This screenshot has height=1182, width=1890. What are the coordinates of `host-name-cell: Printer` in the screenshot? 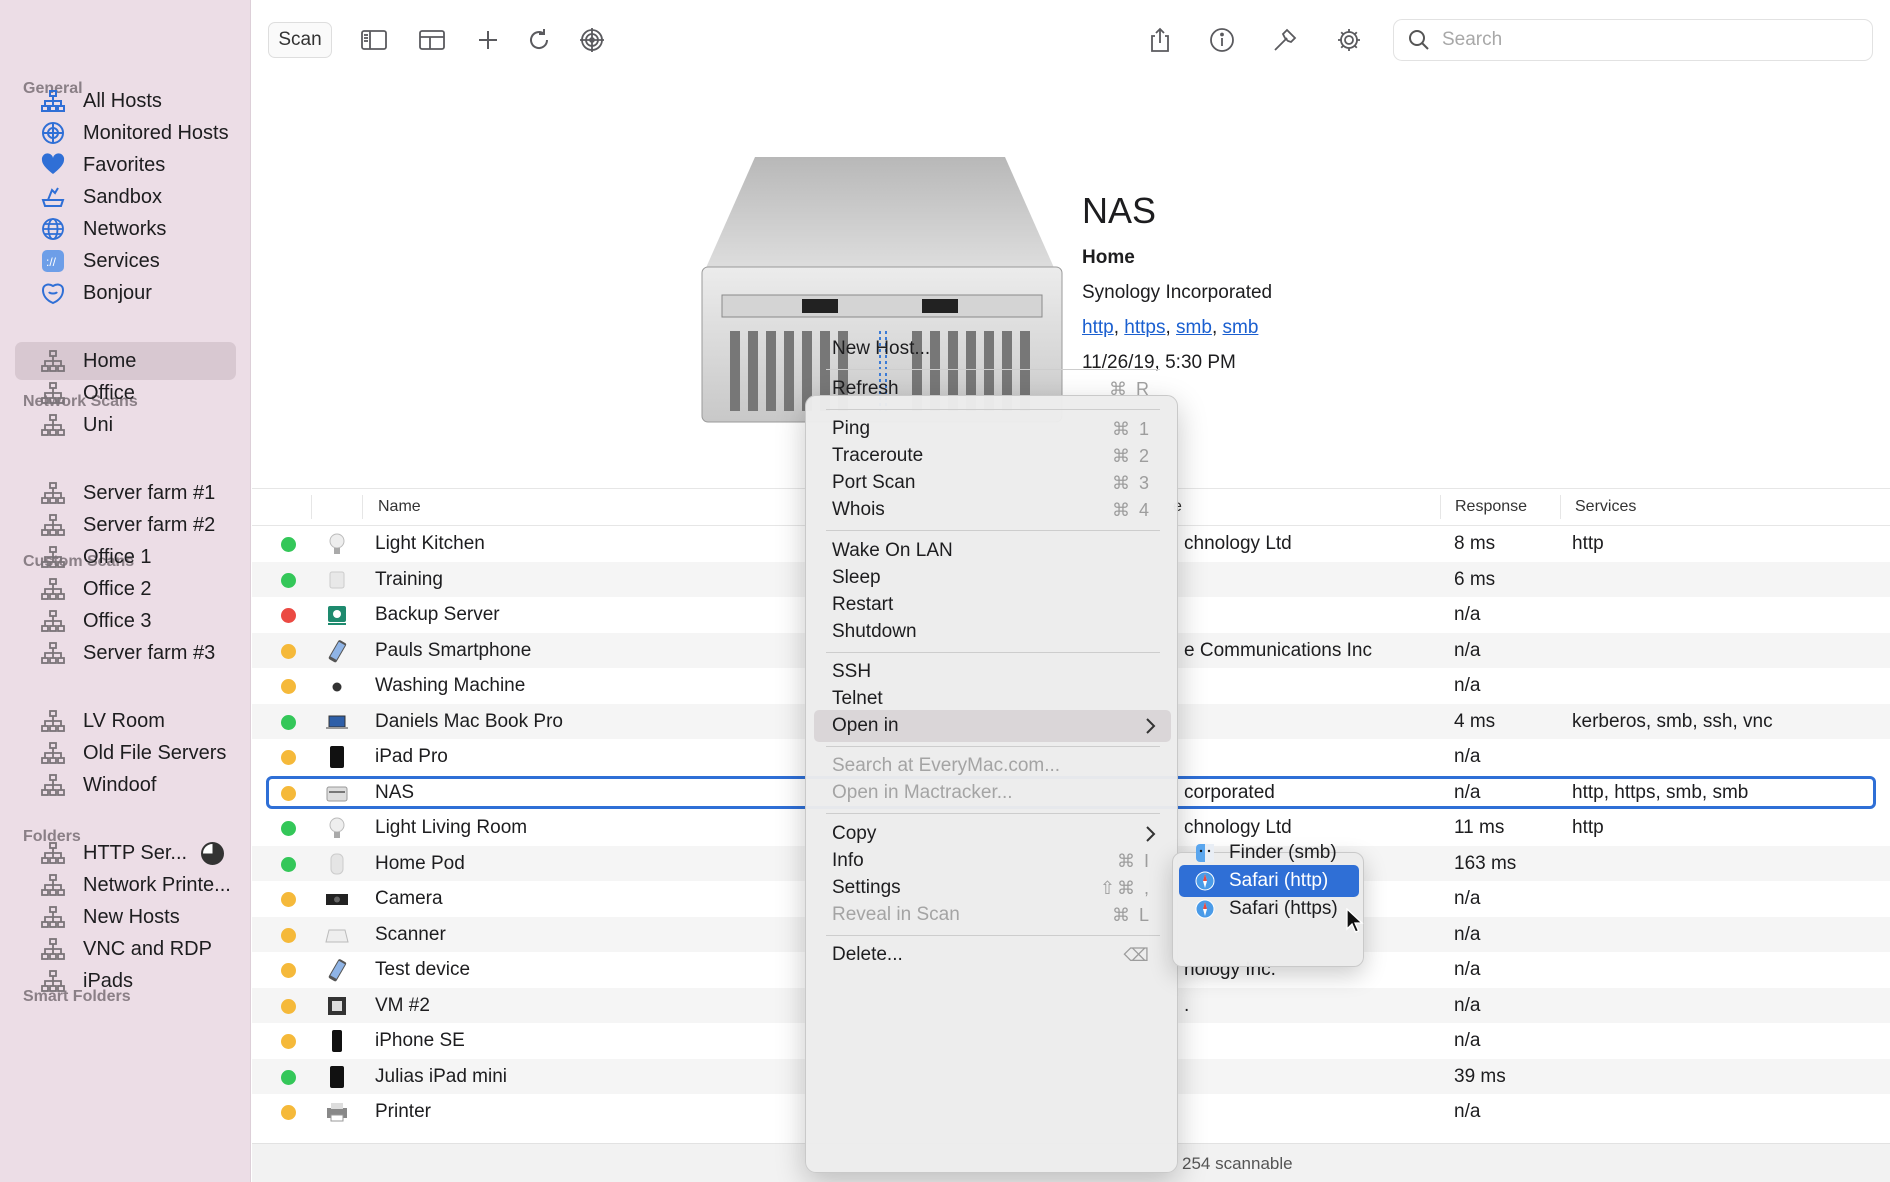 It's located at (403, 1111).